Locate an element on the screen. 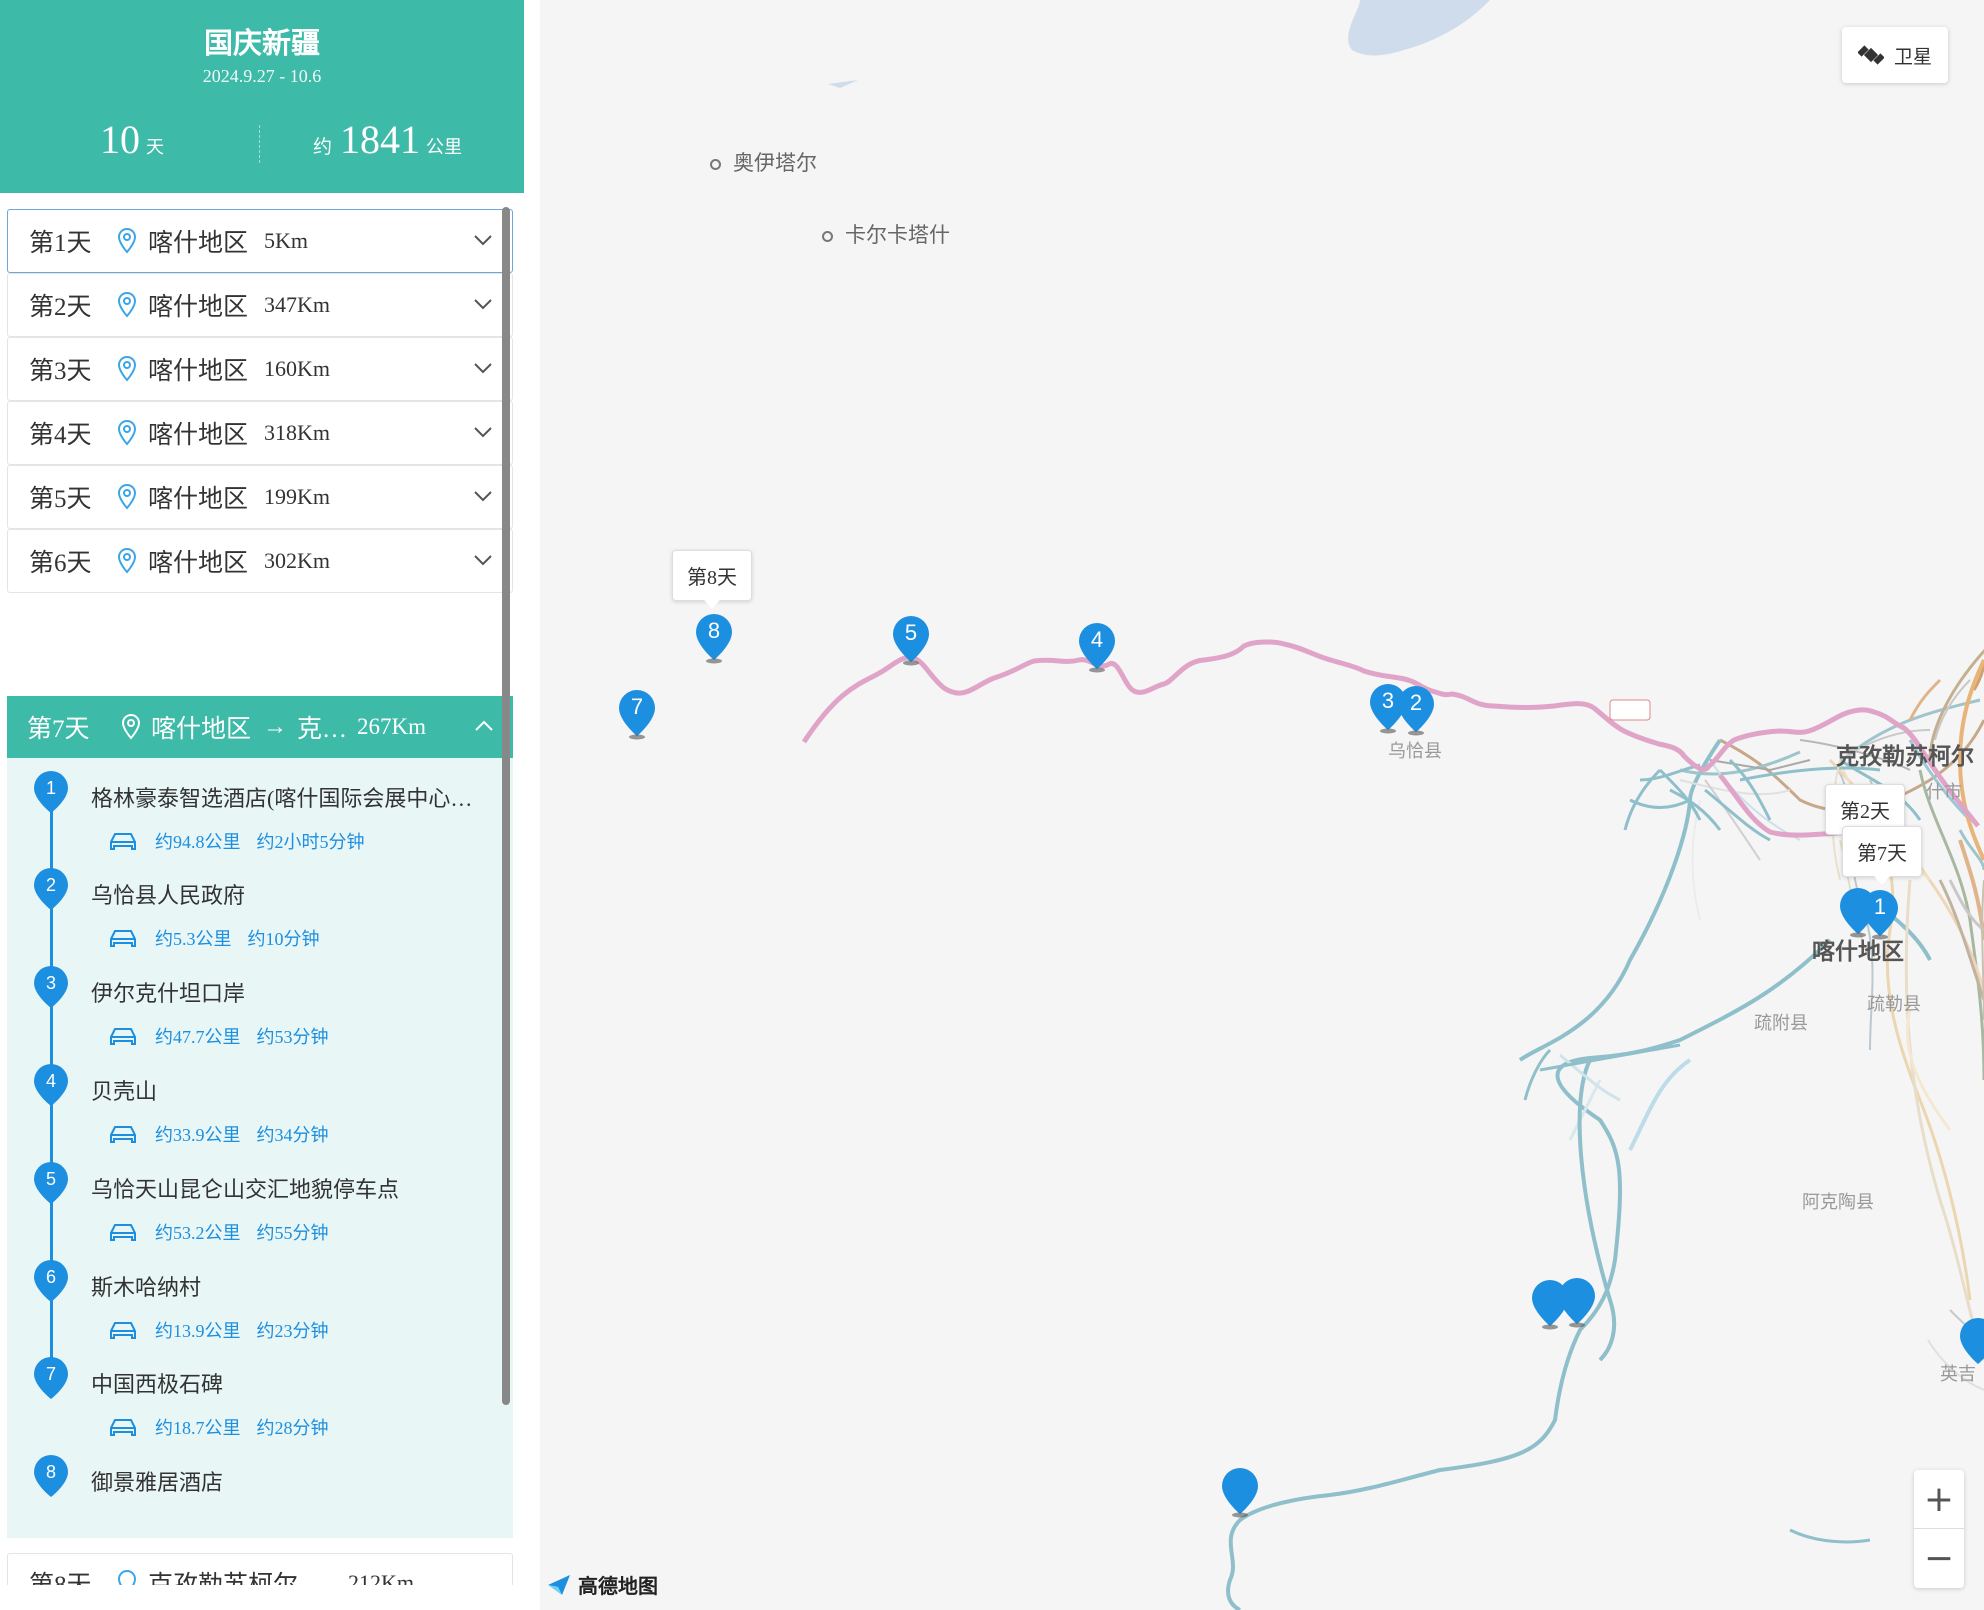 This screenshot has height=1610, width=1984. day-label: 第6天 is located at coordinates (60, 563).